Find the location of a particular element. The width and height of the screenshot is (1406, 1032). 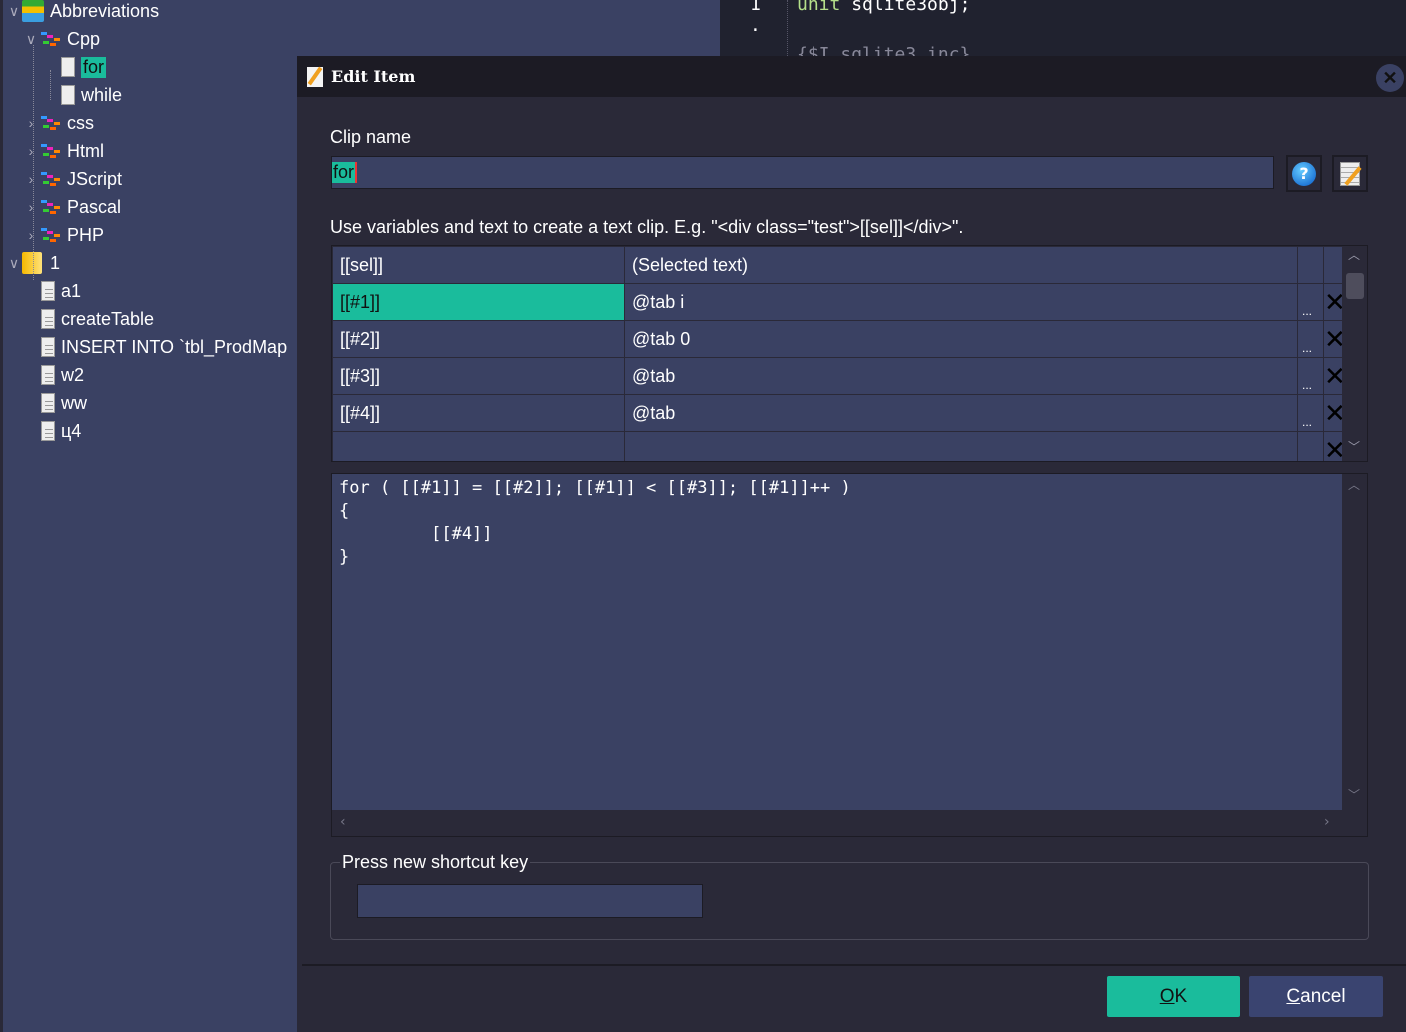

code-editor-background: 1 · unit sqlite3obj; {$I sqlite3.inc} is located at coordinates (1063, 32).